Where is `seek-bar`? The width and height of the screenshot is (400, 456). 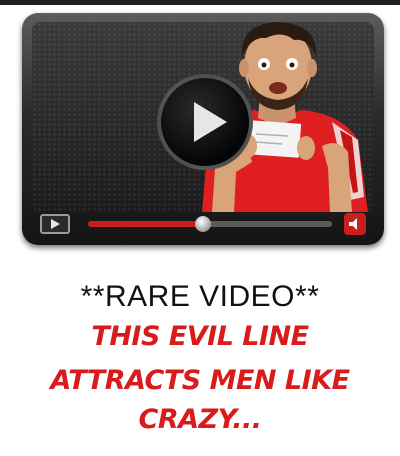 seek-bar is located at coordinates (210, 224).